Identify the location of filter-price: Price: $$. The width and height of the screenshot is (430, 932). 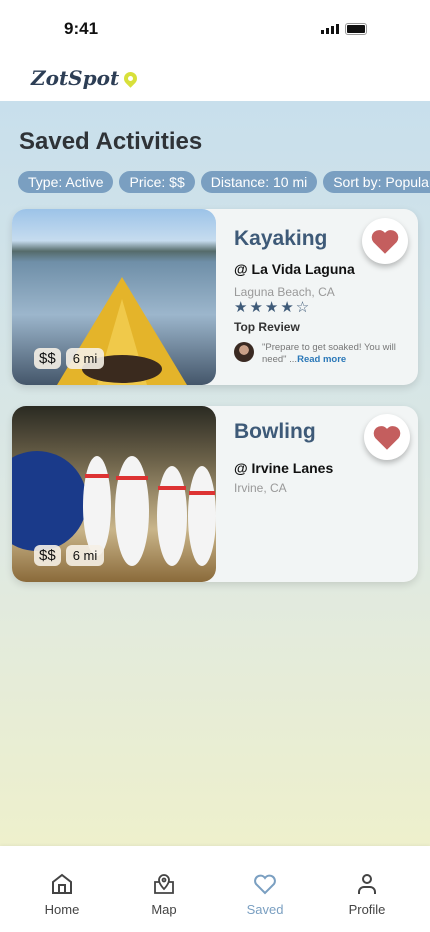
(157, 182).